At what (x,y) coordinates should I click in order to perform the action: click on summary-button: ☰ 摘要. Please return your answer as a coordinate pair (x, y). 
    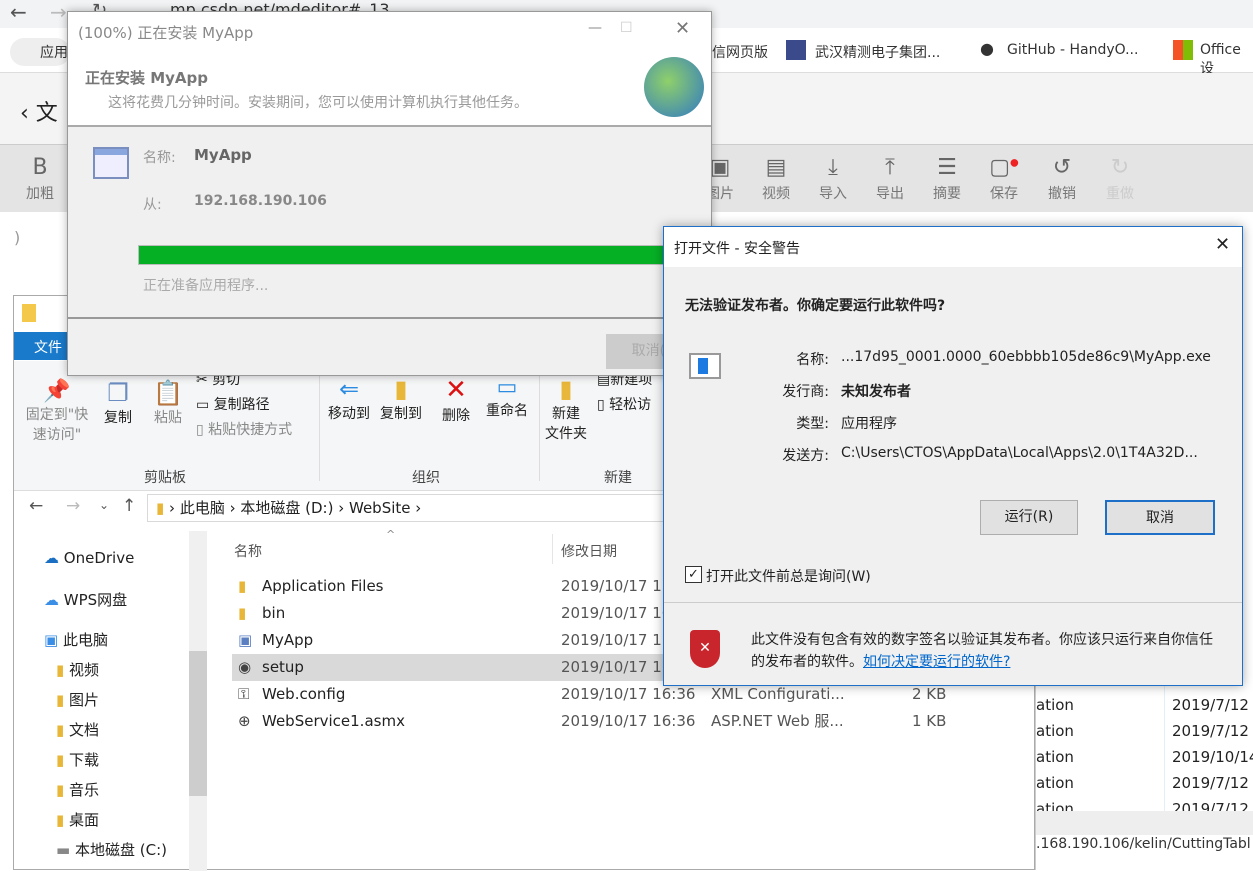
    Looking at the image, I should click on (947, 179).